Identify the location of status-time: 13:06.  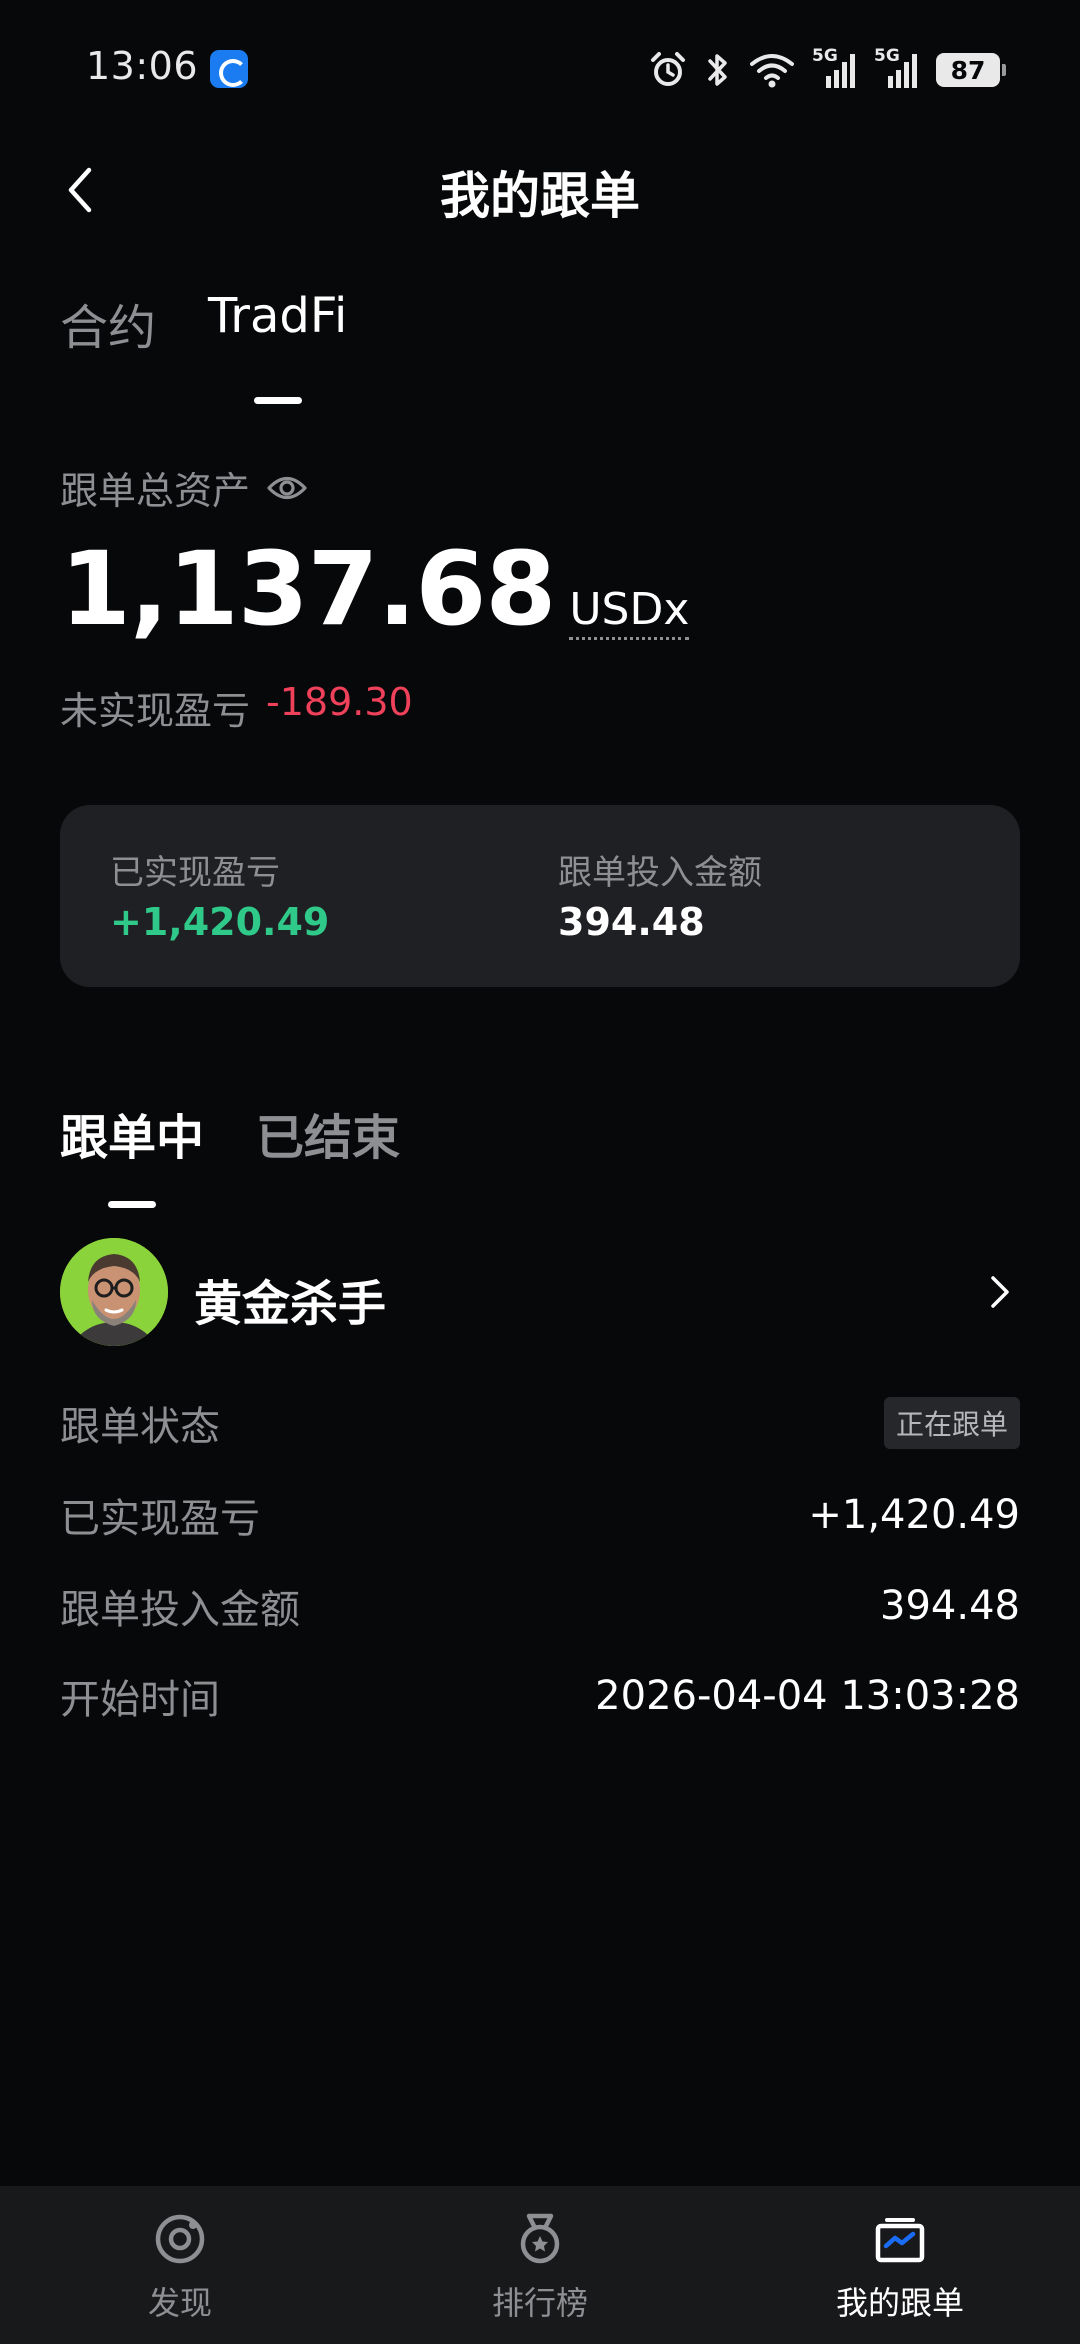
(142, 66).